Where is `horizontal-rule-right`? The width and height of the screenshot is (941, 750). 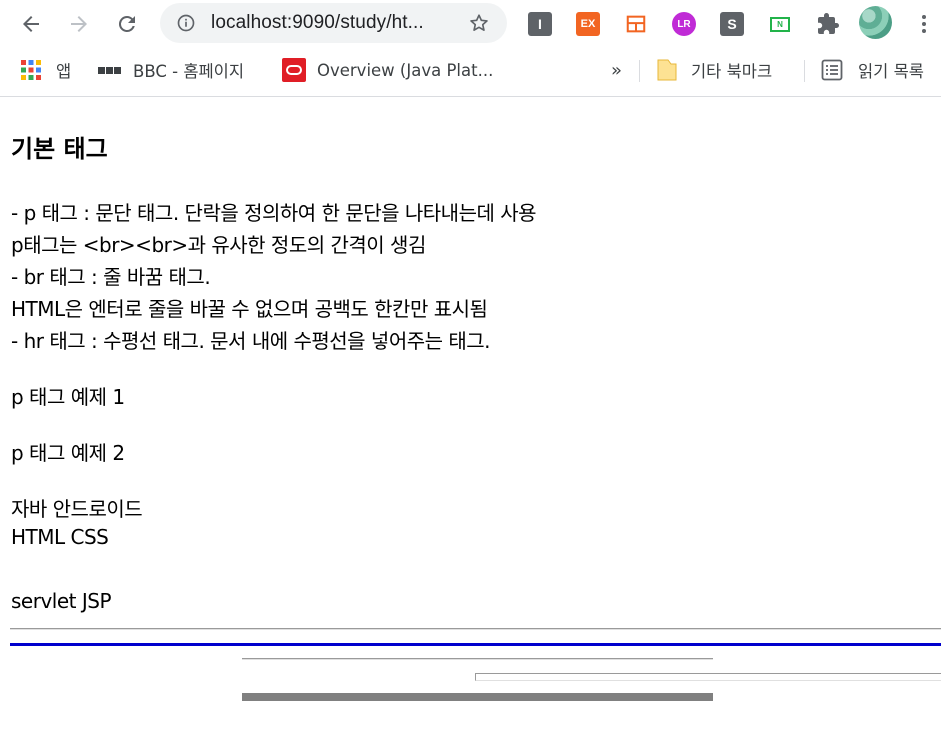
horizontal-rule-right is located at coordinates (708, 677).